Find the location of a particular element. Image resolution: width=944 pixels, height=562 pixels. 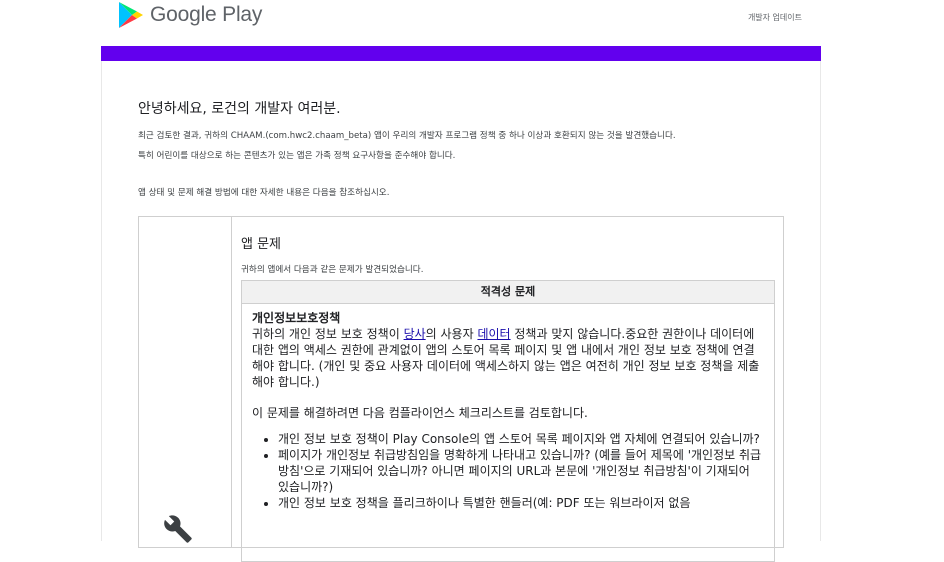

email-header: Google Play 개발자 업데이트 is located at coordinates (472, 23).